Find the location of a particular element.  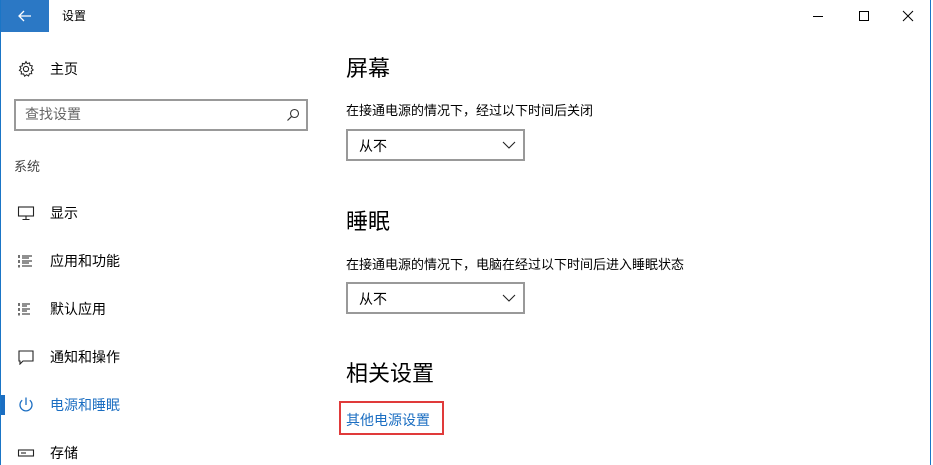

title-bar: 设置 is located at coordinates (465, 16).